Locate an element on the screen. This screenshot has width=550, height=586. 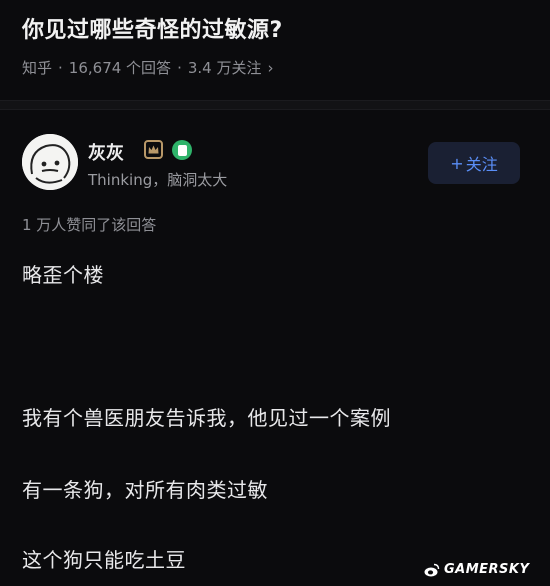
weibo-icon is located at coordinates (432, 569).